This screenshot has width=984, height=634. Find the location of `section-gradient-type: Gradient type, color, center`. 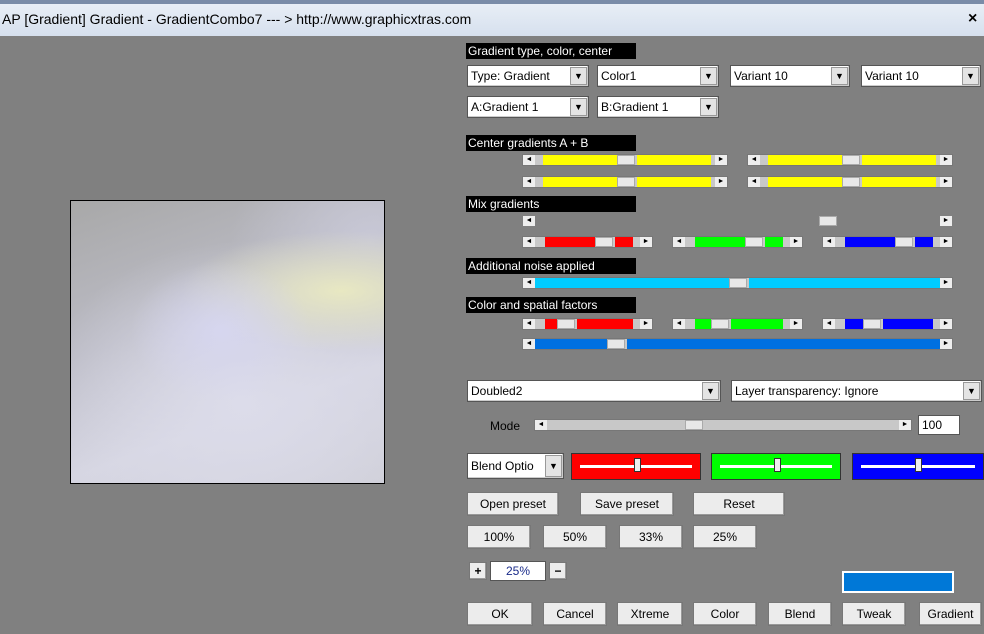

section-gradient-type: Gradient type, color, center is located at coordinates (551, 51).